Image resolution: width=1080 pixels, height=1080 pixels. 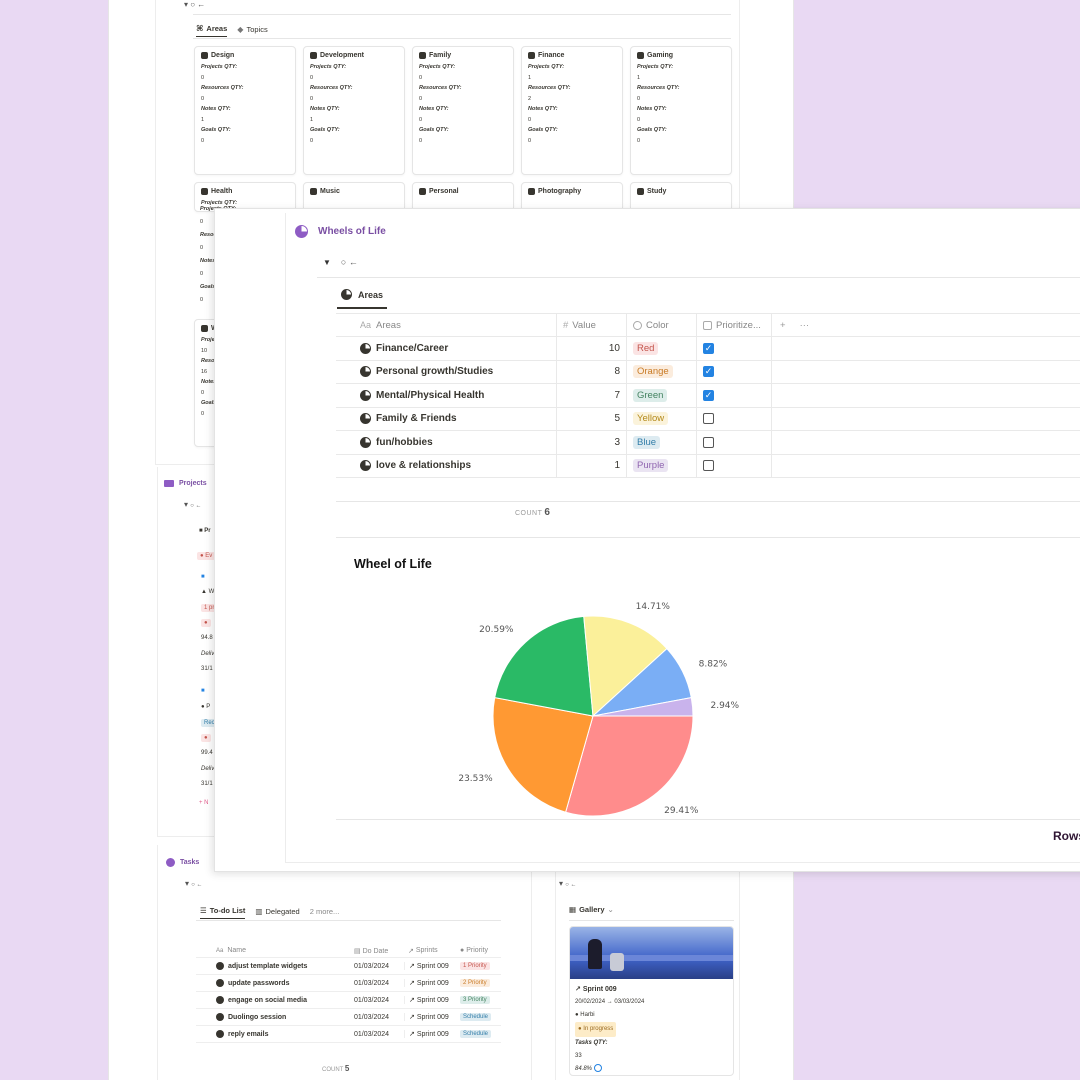 I want to click on new-project-fragment: + N, so click(x=204, y=803).